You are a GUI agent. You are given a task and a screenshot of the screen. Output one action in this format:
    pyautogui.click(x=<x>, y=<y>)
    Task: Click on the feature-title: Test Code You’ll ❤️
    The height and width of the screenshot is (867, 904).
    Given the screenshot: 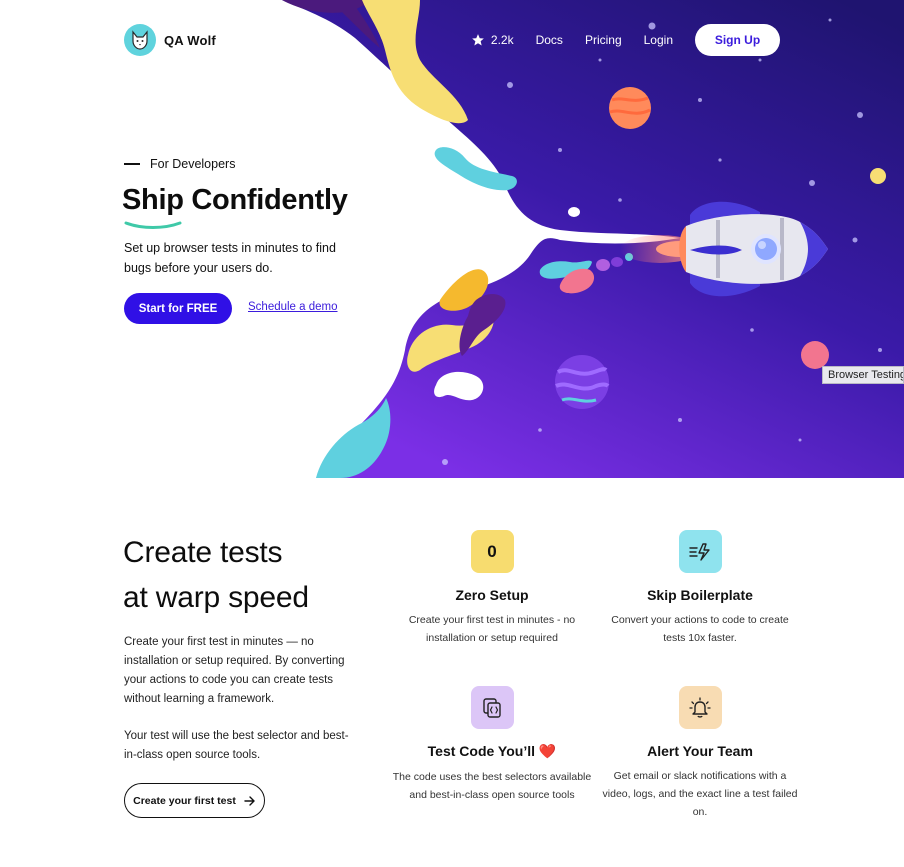 What is the action you would take?
    pyautogui.click(x=492, y=751)
    